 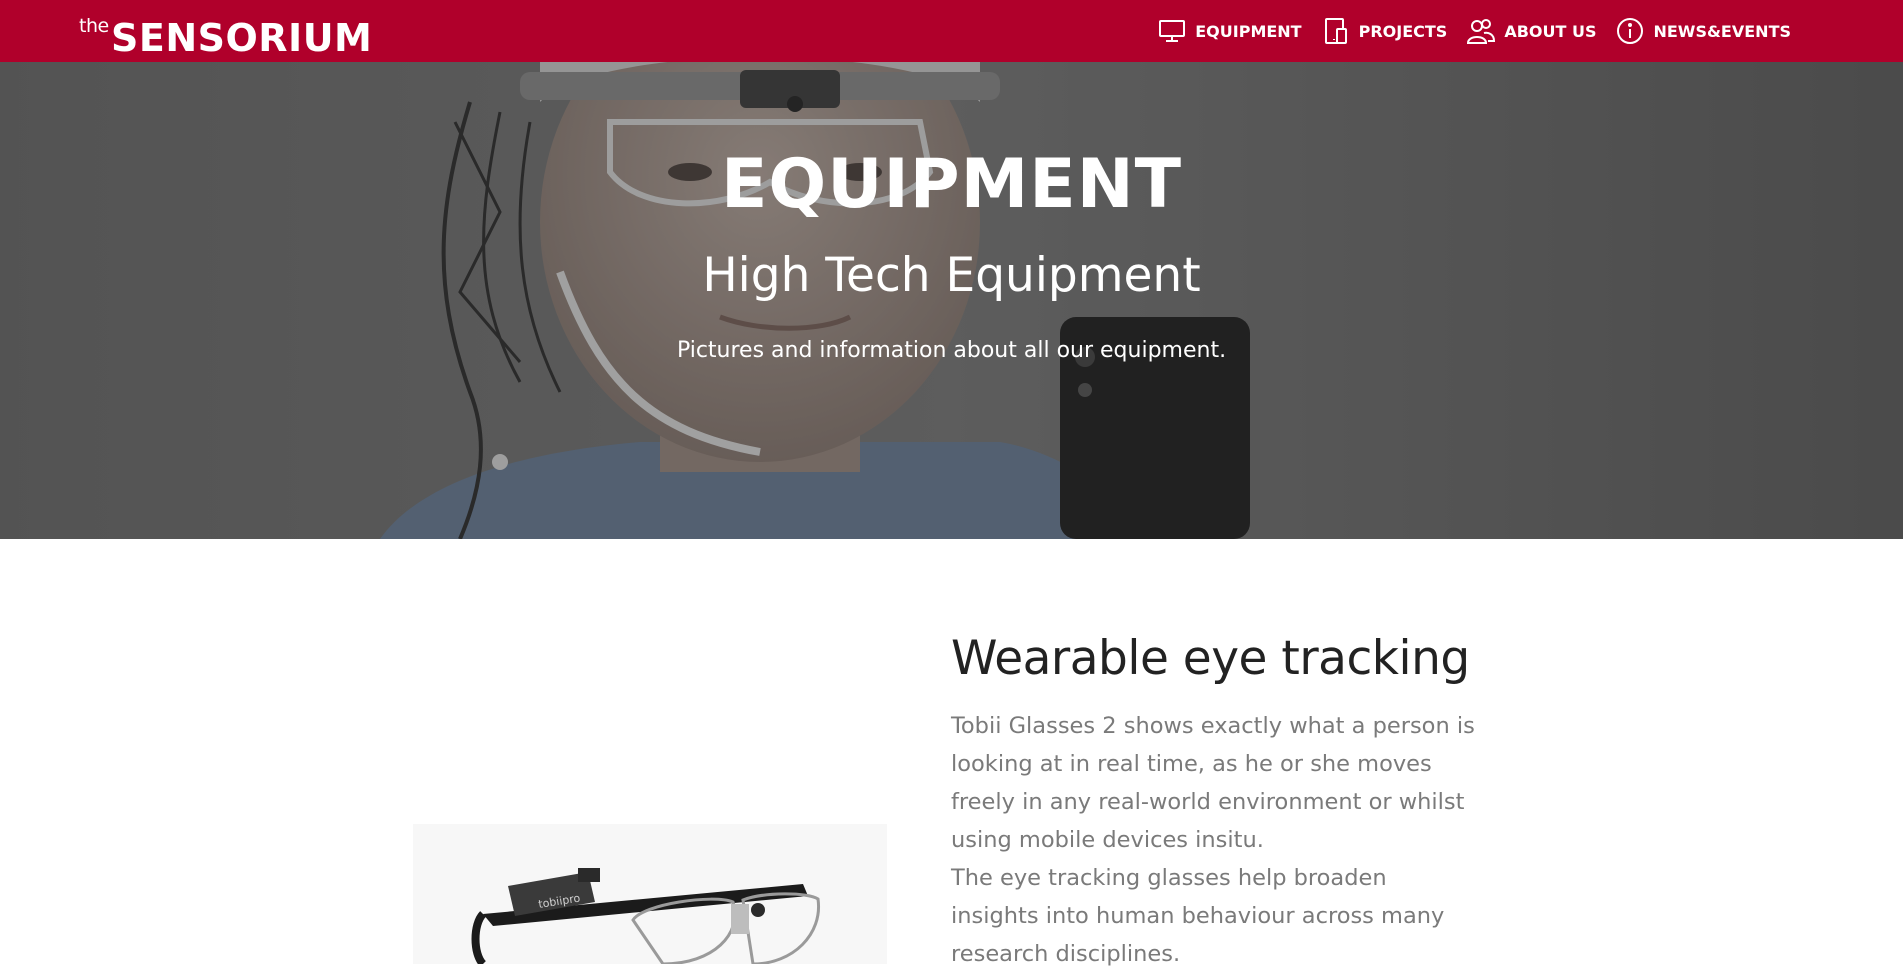 What do you see at coordinates (242, 38) in the screenshot?
I see `logo-name: SENSORIUM` at bounding box center [242, 38].